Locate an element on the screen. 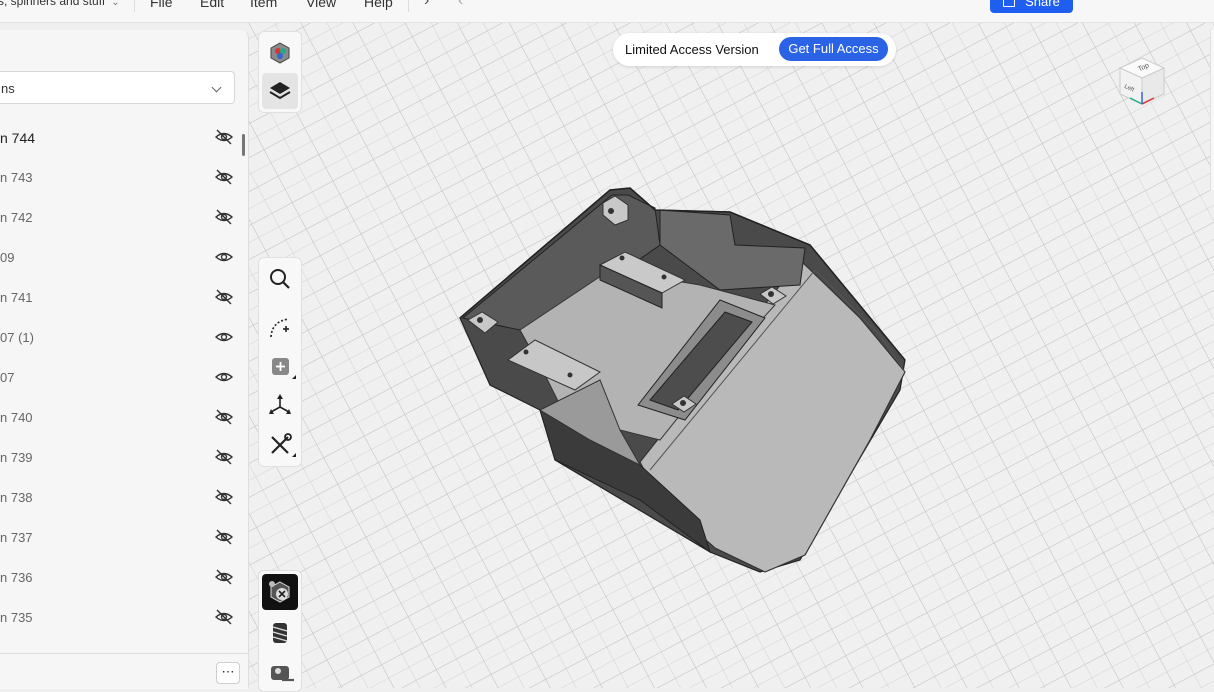 This screenshot has width=1214, height=692. list-item-label: n 743 is located at coordinates (16, 177).